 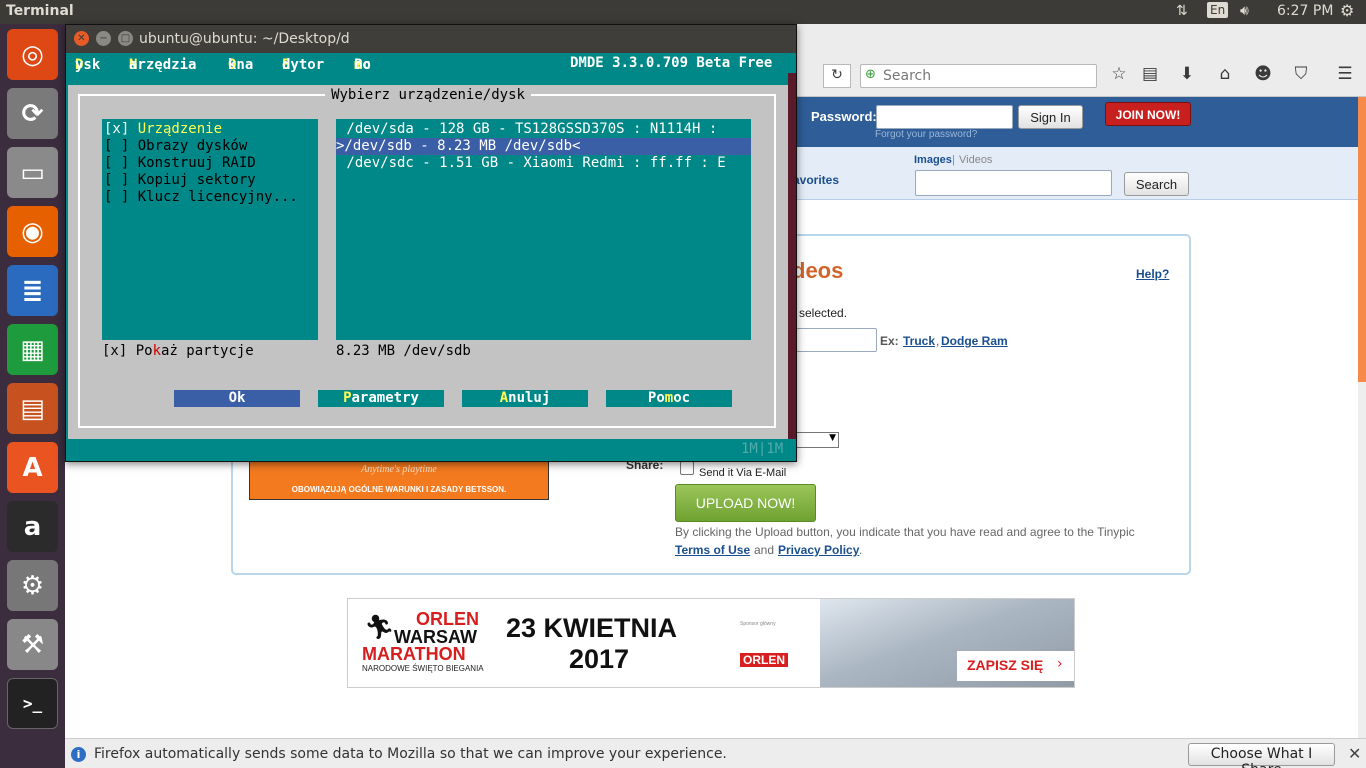 I want to click on minimize-window-icon: −, so click(x=103, y=38).